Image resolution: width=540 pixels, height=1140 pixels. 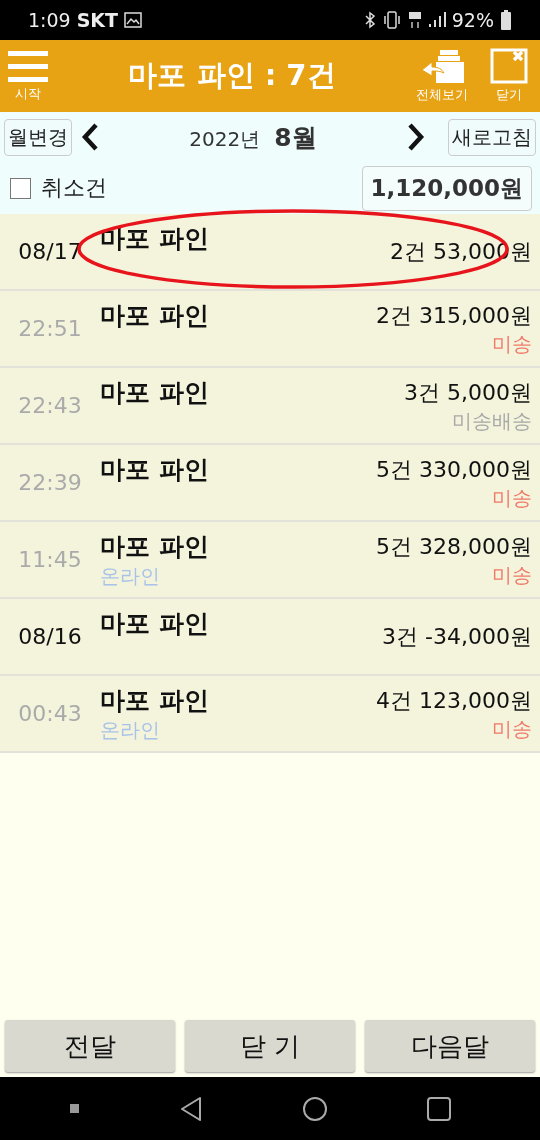 What do you see at coordinates (50, 252) in the screenshot?
I see `row-date: 08/17` at bounding box center [50, 252].